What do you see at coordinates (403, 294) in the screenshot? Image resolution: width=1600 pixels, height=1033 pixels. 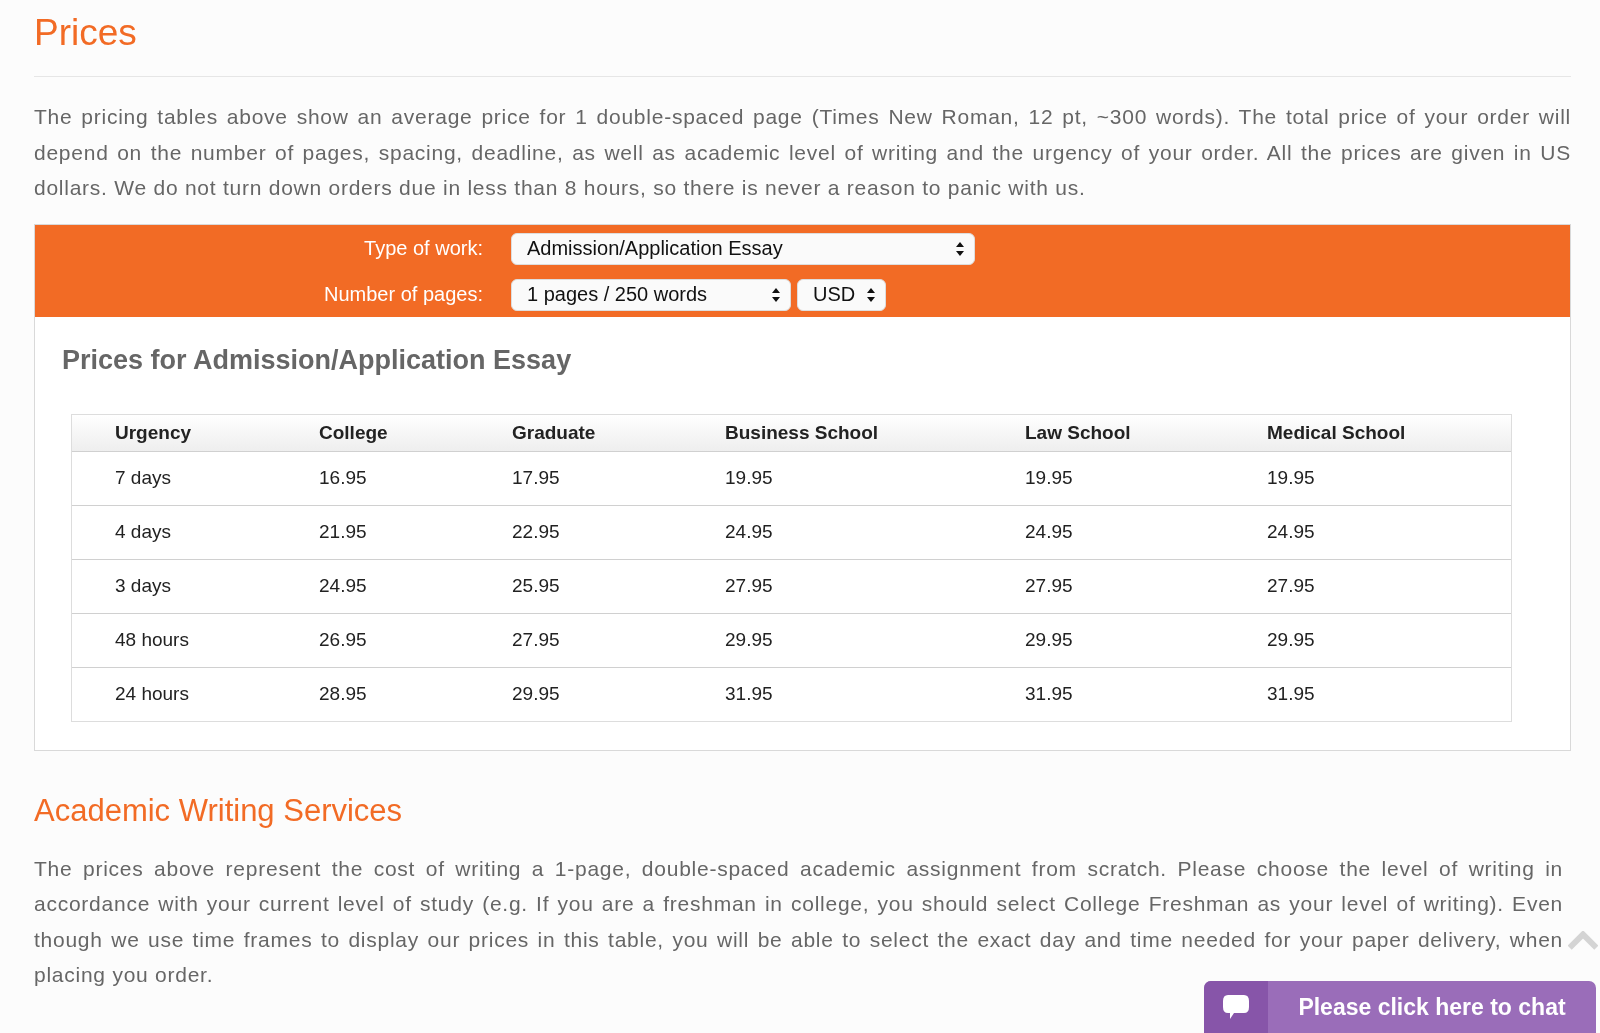 I see `number-of-pages-label: Number of pages:` at bounding box center [403, 294].